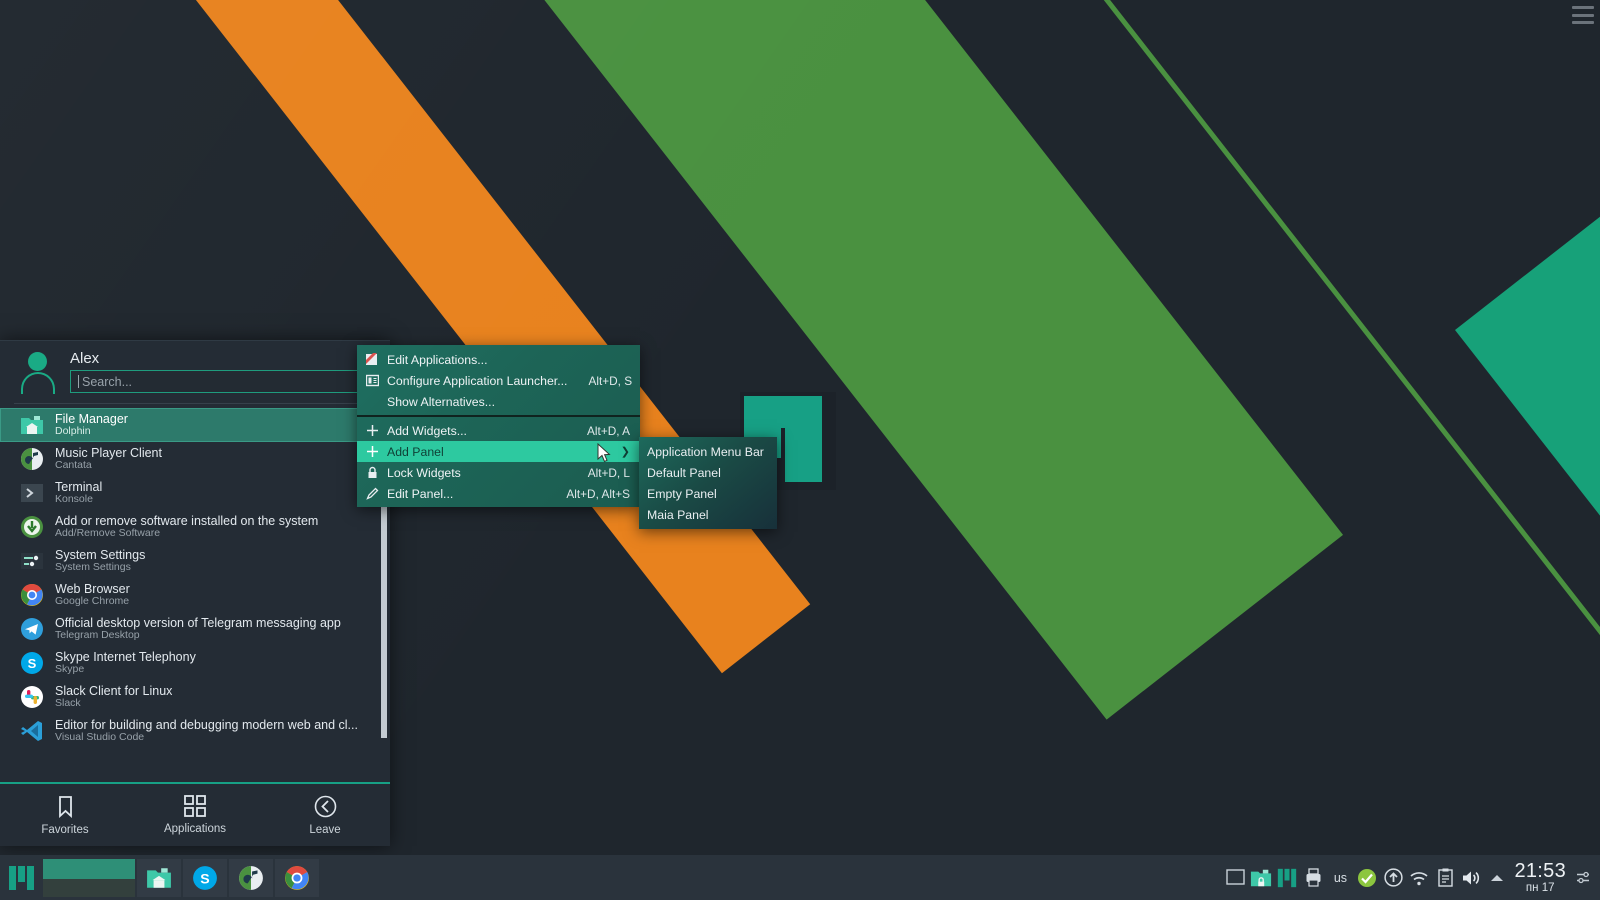 Image resolution: width=1600 pixels, height=900 pixels. Describe the element at coordinates (625, 452) in the screenshot. I see `chevron-right-icon: ❯` at that location.